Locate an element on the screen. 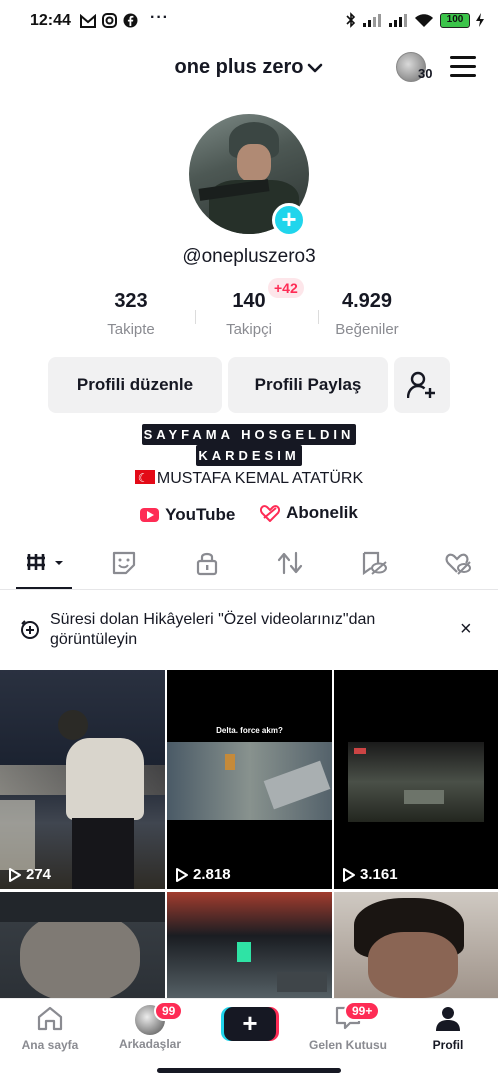  view-count: 2.818 is located at coordinates (203, 874).